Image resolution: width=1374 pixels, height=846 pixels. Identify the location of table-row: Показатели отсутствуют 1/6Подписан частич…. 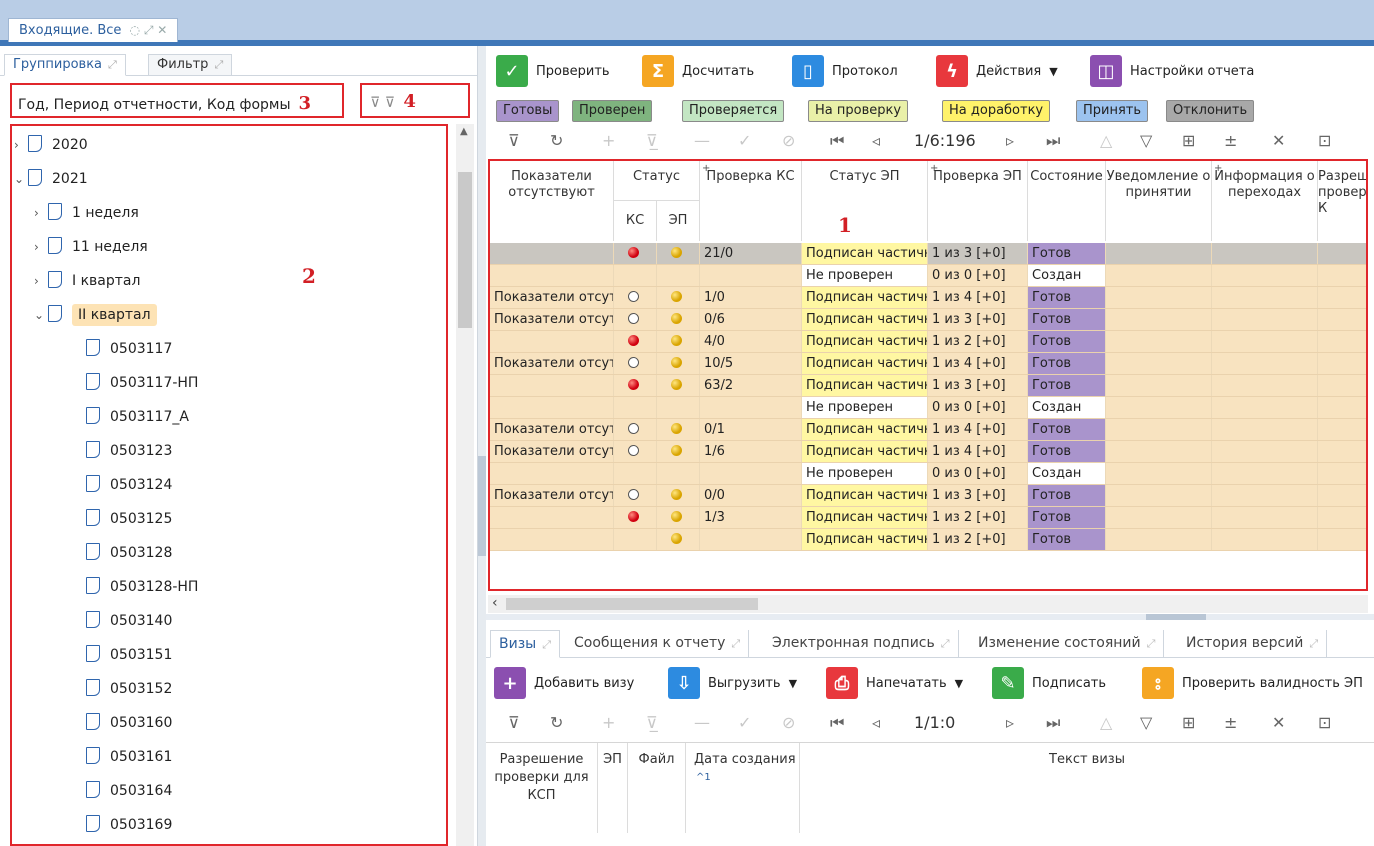
(928, 452).